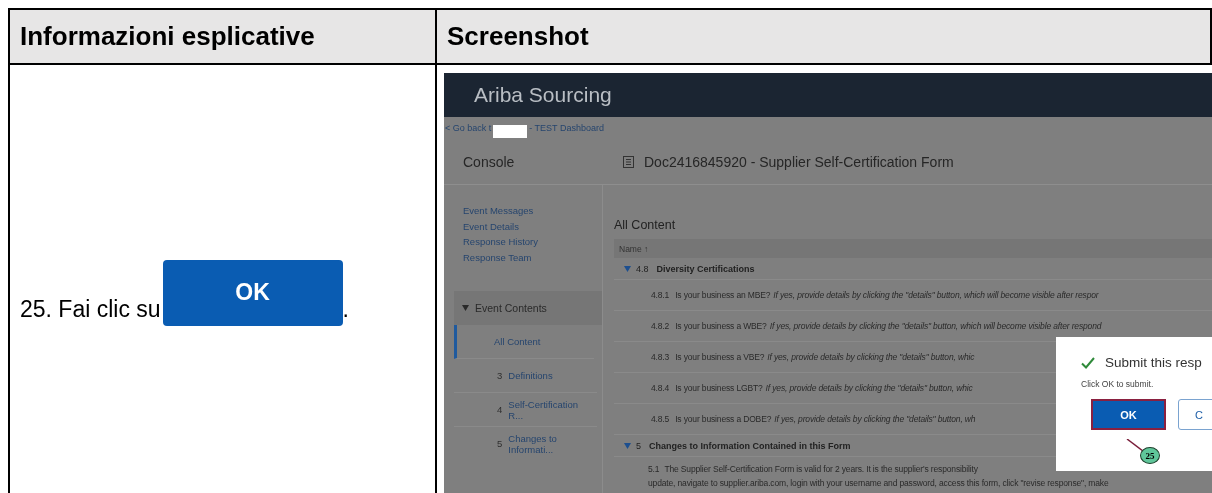 The height and width of the screenshot is (493, 1212). Describe the element at coordinates (489, 161) in the screenshot. I see `console-title: Console` at that location.